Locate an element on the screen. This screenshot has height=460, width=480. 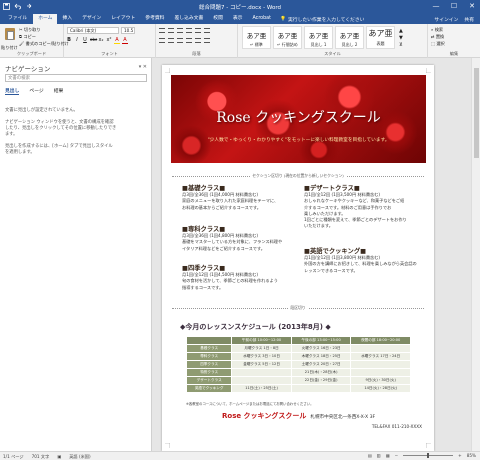
zoom-level: 85% is located at coordinates (471, 455).